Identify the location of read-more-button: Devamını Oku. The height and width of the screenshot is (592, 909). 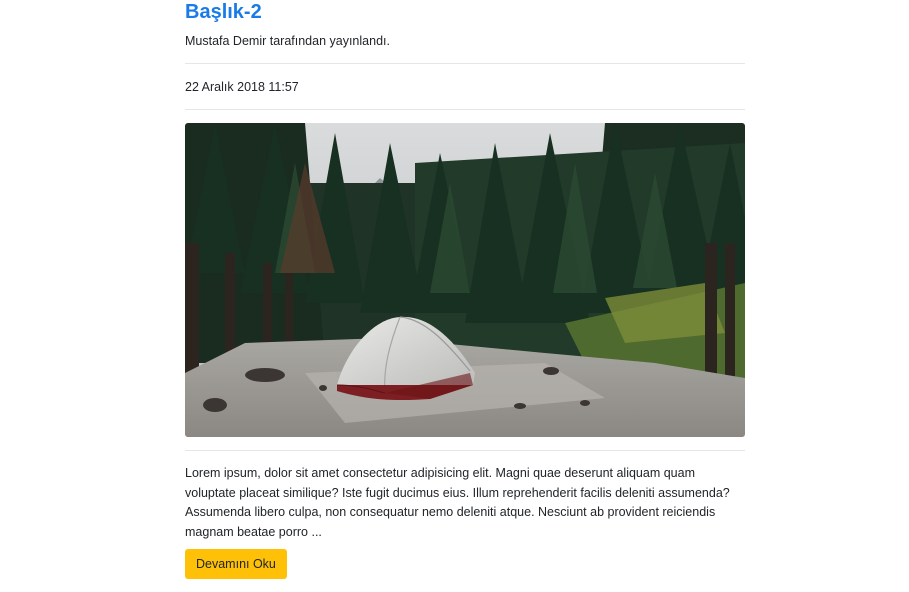
(236, 564).